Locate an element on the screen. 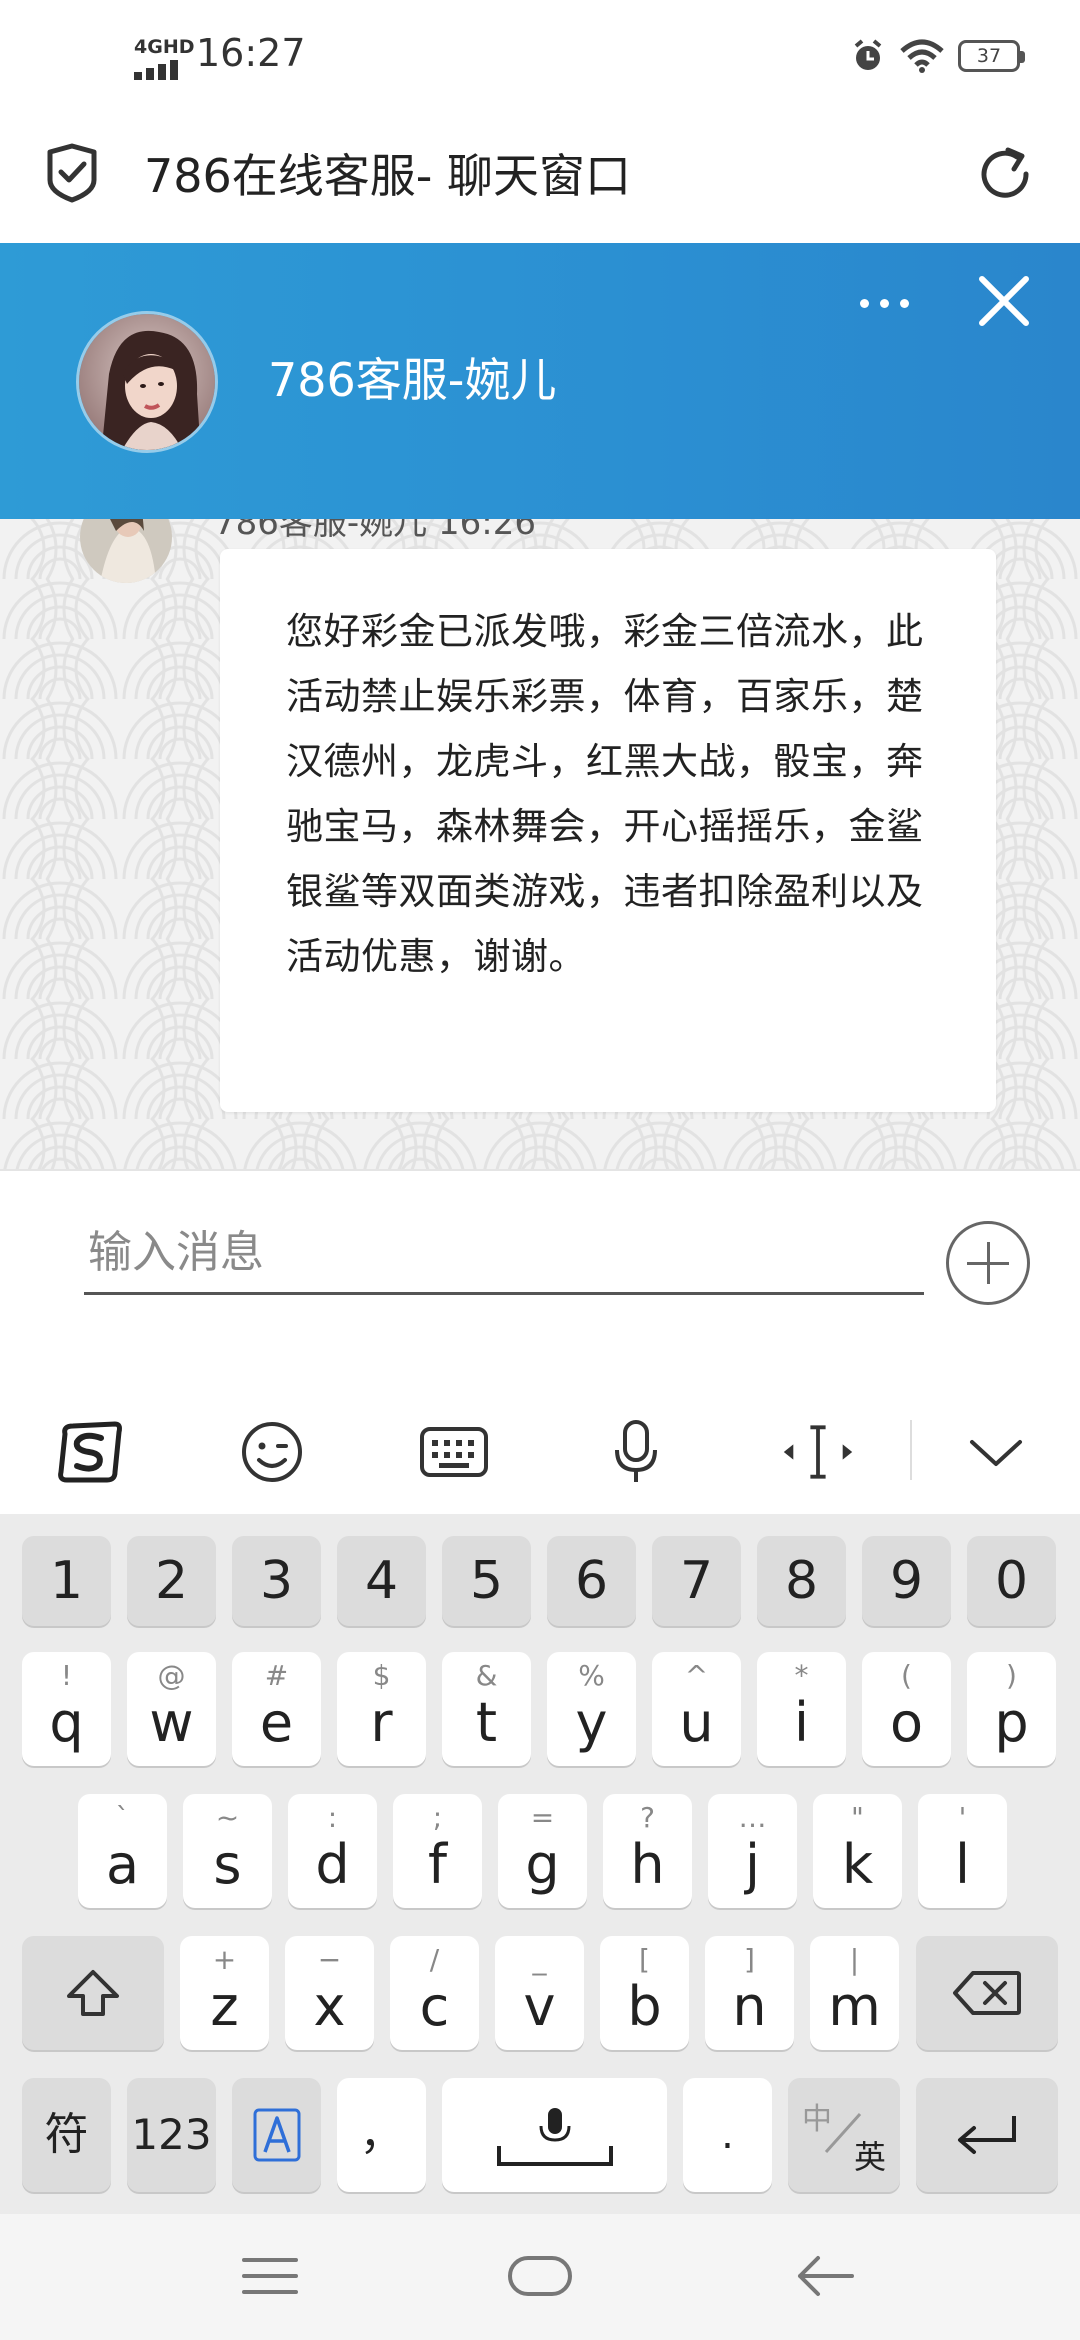 The height and width of the screenshot is (2340, 1080). chat-header: 786客服-婉儿 is located at coordinates (540, 381).